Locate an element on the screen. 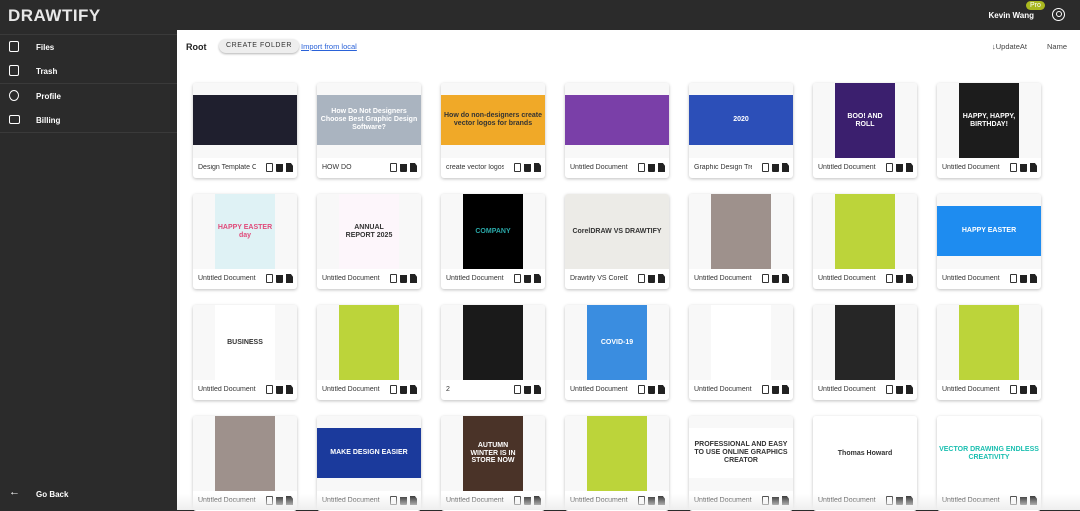 The width and height of the screenshot is (1080, 511). sidebar-item-billing: Billing is located at coordinates (88, 120).